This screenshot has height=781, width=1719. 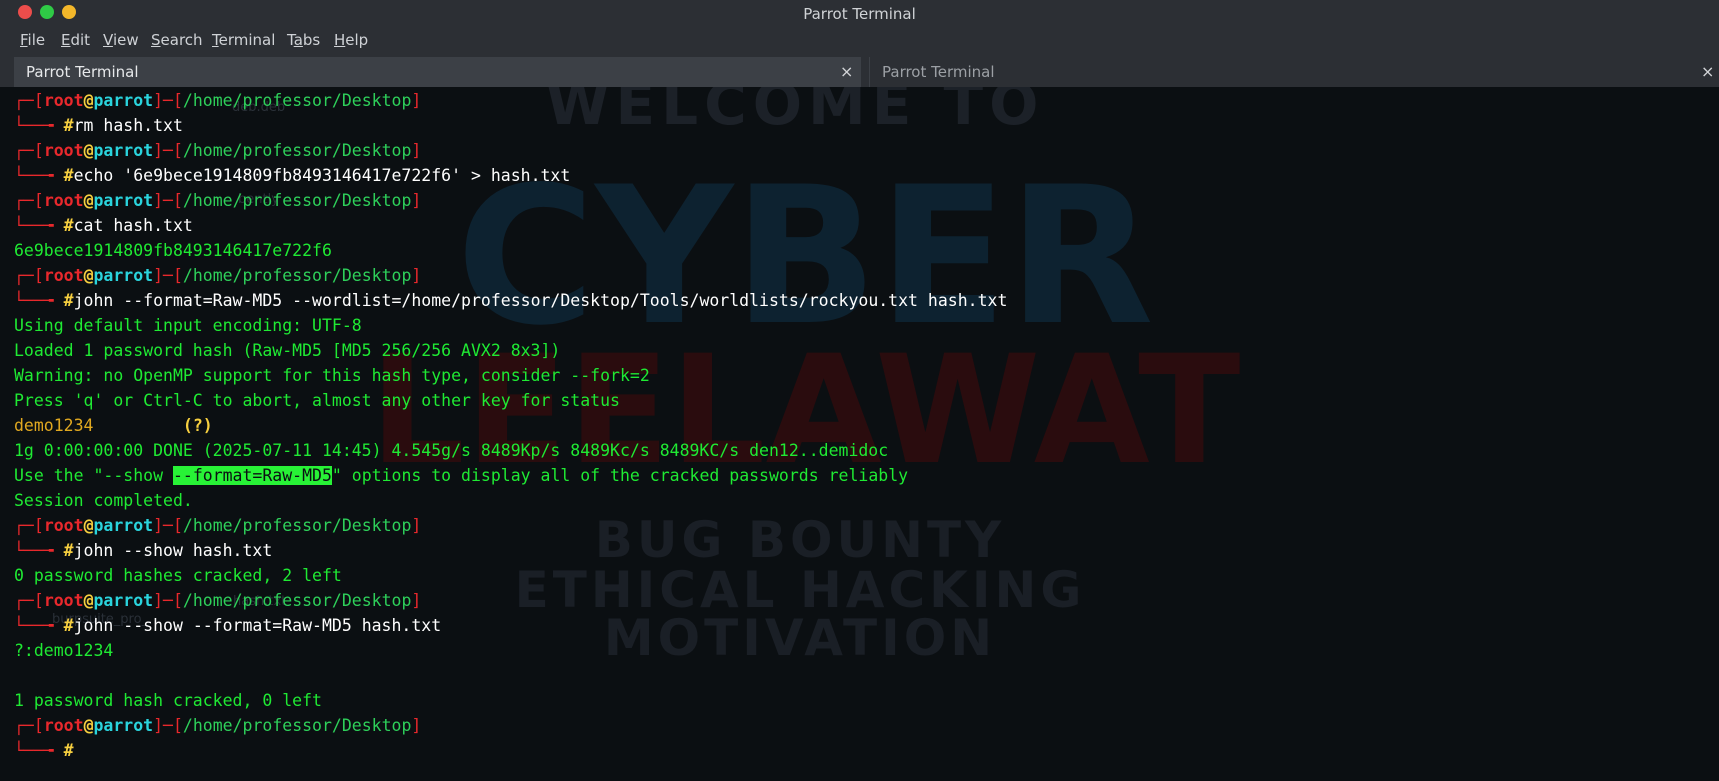 I want to click on tab-bar: Parrot Terminal × Parrot Terminal ×, so click(x=859, y=70).